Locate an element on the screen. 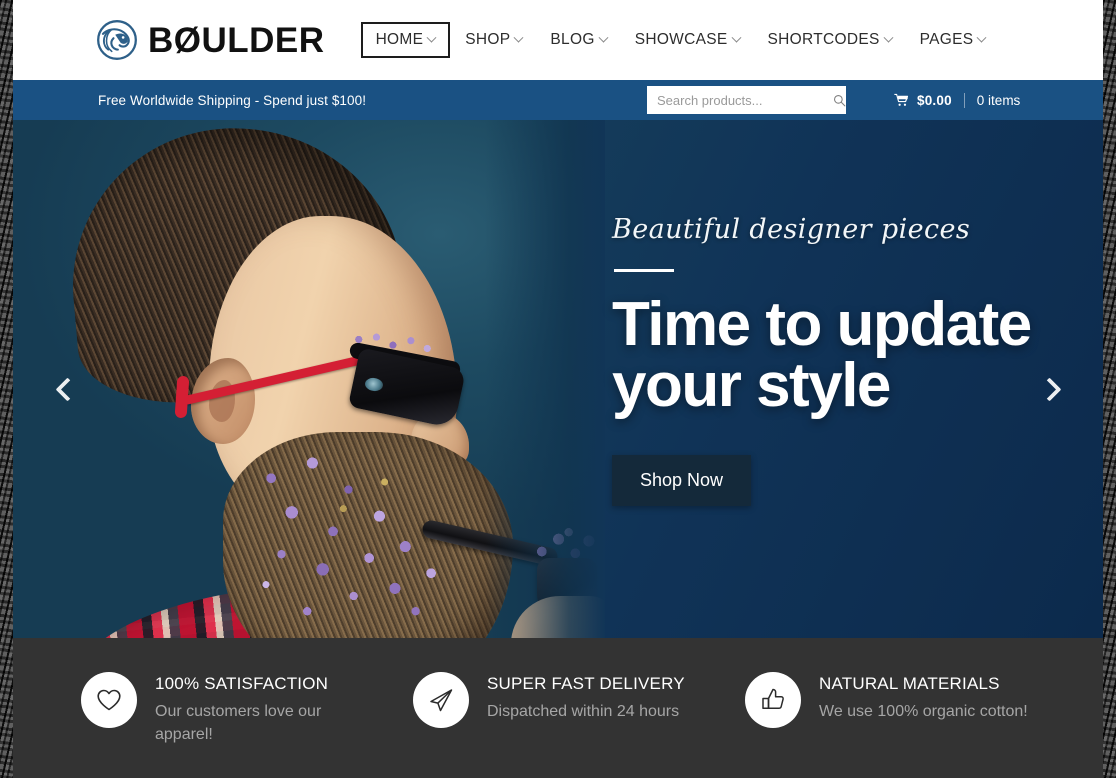 This screenshot has height=778, width=1116. slider-prev-button is located at coordinates (67, 389).